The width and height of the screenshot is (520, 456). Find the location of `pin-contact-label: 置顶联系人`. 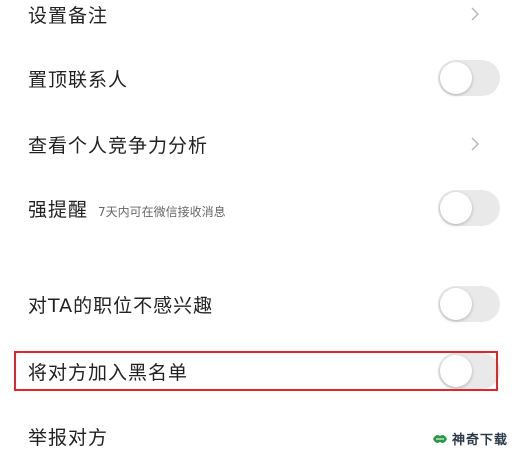

pin-contact-label: 置顶联系人 is located at coordinates (78, 79).